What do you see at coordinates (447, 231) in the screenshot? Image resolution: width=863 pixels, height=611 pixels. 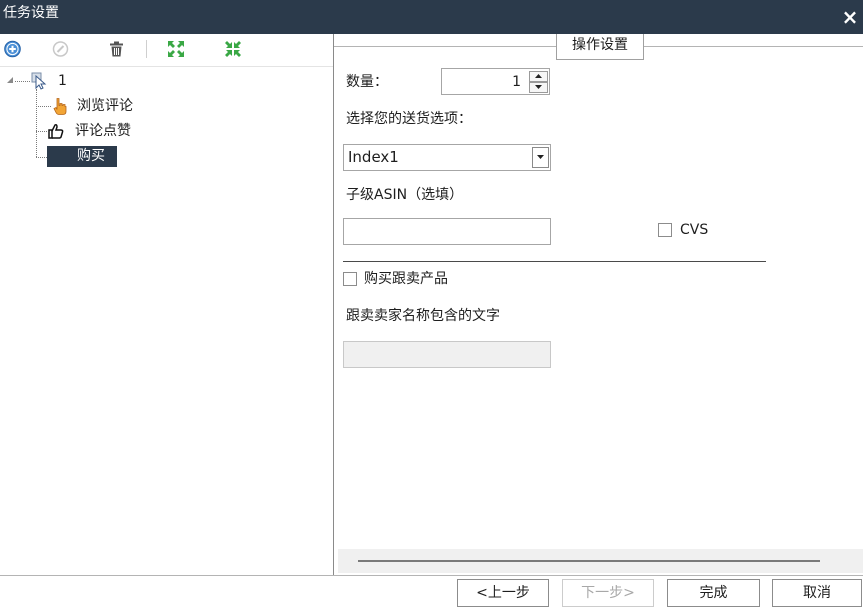 I see `child-asin-input` at bounding box center [447, 231].